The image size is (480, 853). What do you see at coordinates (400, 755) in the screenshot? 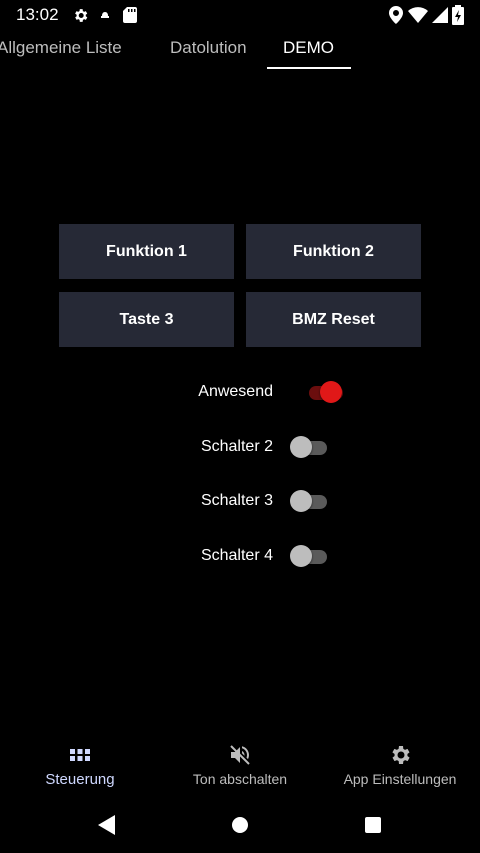
I see `settings-icon` at bounding box center [400, 755].